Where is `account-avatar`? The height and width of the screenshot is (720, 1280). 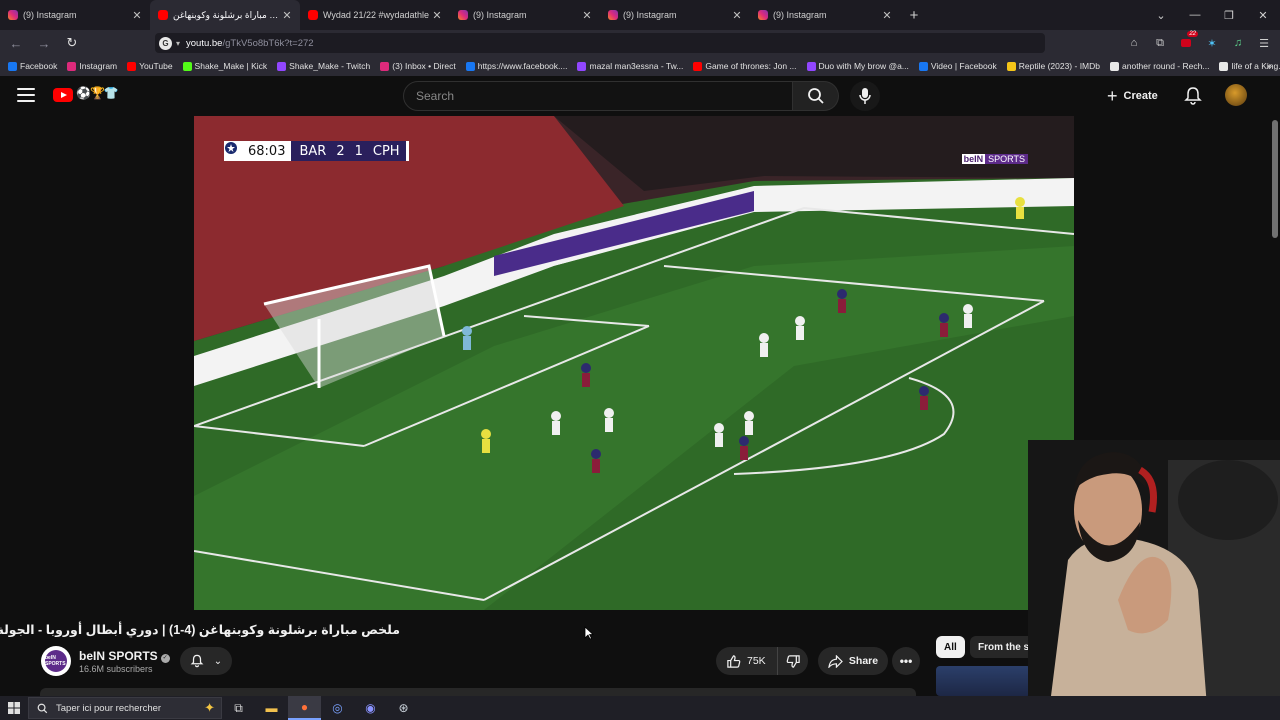 account-avatar is located at coordinates (1236, 95).